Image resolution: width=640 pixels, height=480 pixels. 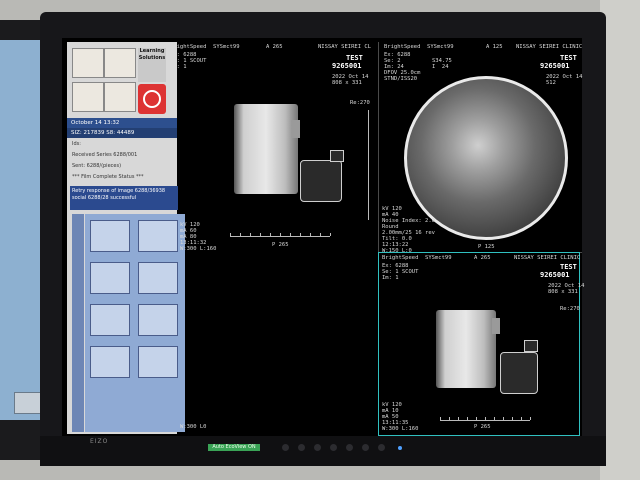 What do you see at coordinates (555, 275) in the screenshot?
I see `scout2-patient-id: 9265001` at bounding box center [555, 275].